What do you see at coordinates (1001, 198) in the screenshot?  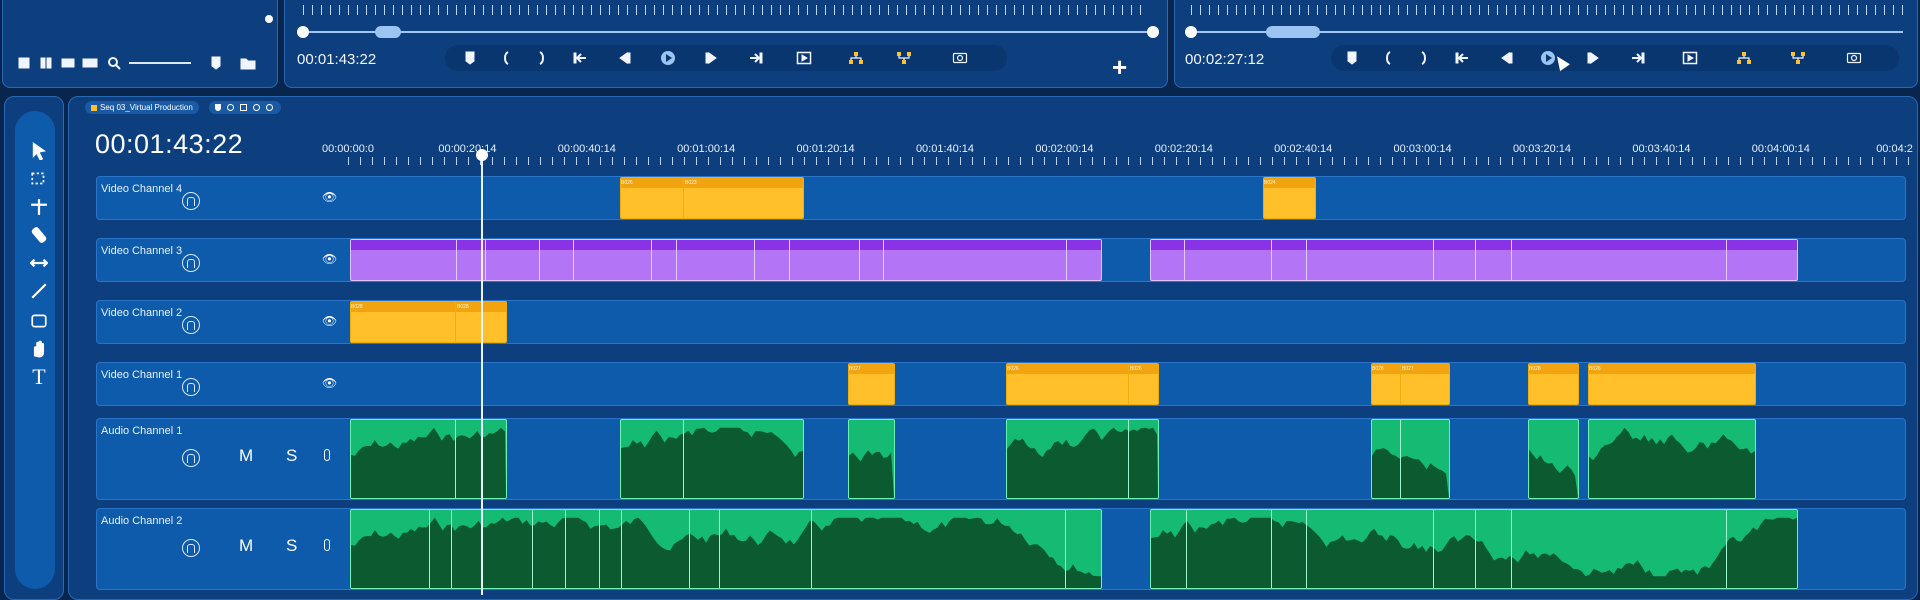 I see `video-track-4: Video Channel 4 👁 B026 B023 B024` at bounding box center [1001, 198].